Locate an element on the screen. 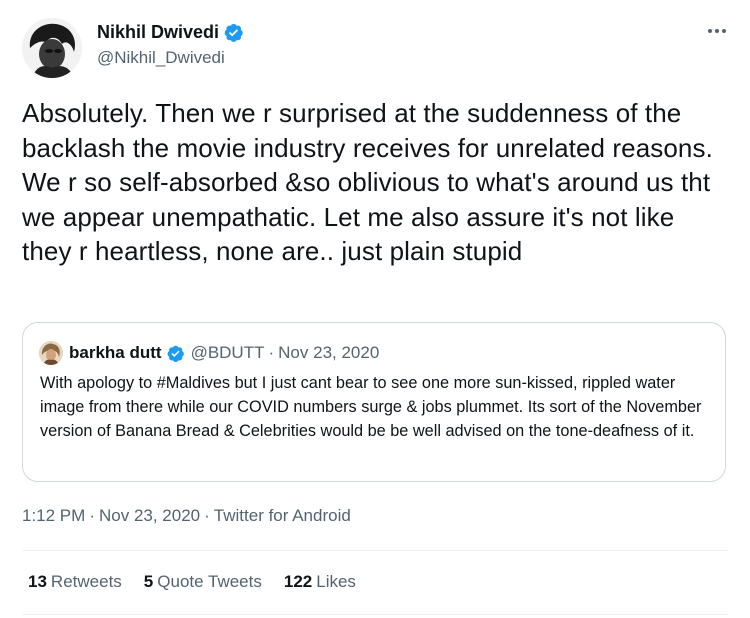 The width and height of the screenshot is (750, 618). retweets-stat: 13 Retweets is located at coordinates (75, 582).